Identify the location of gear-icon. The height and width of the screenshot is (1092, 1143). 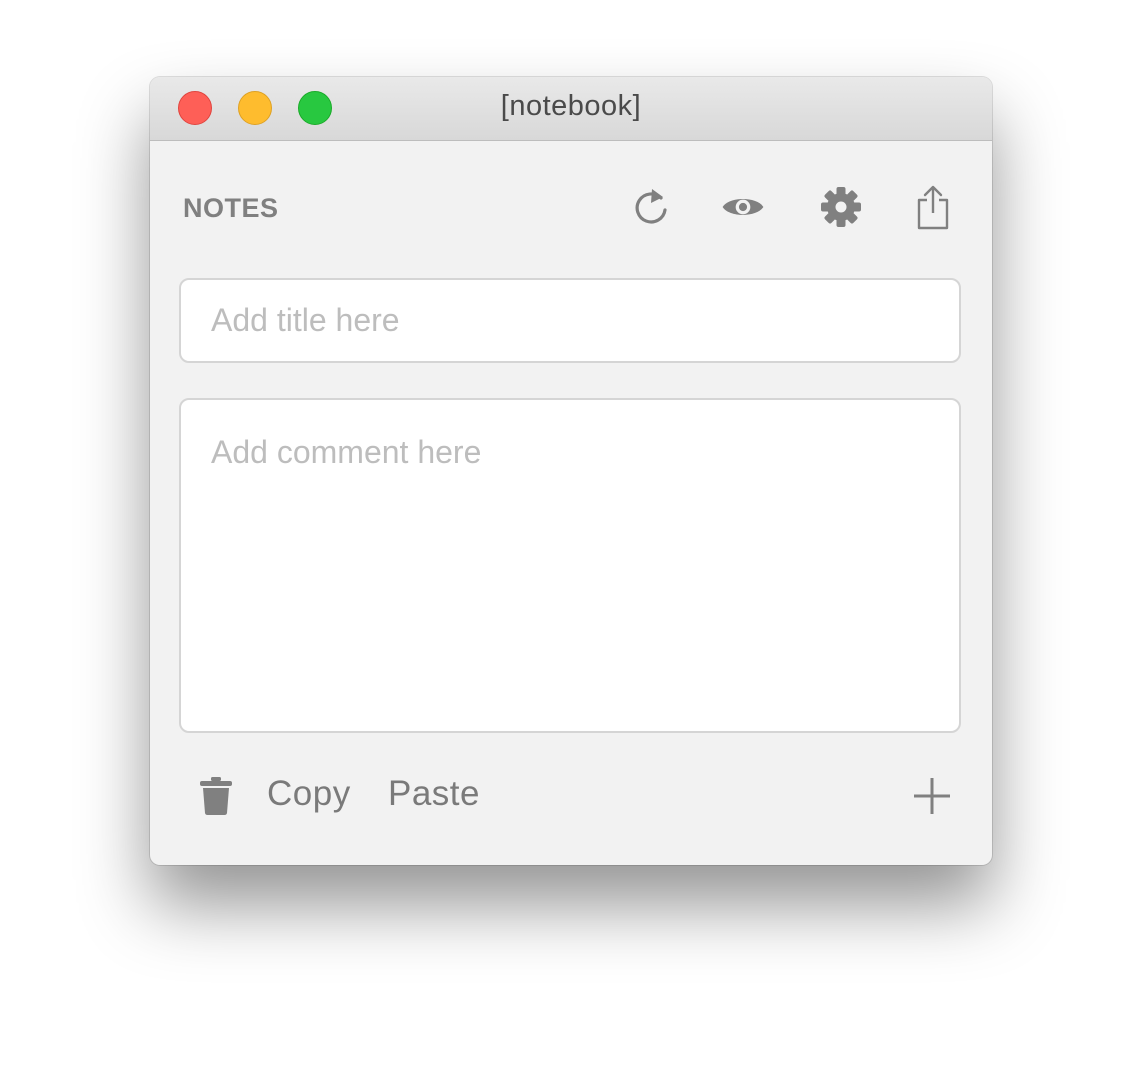
(841, 207).